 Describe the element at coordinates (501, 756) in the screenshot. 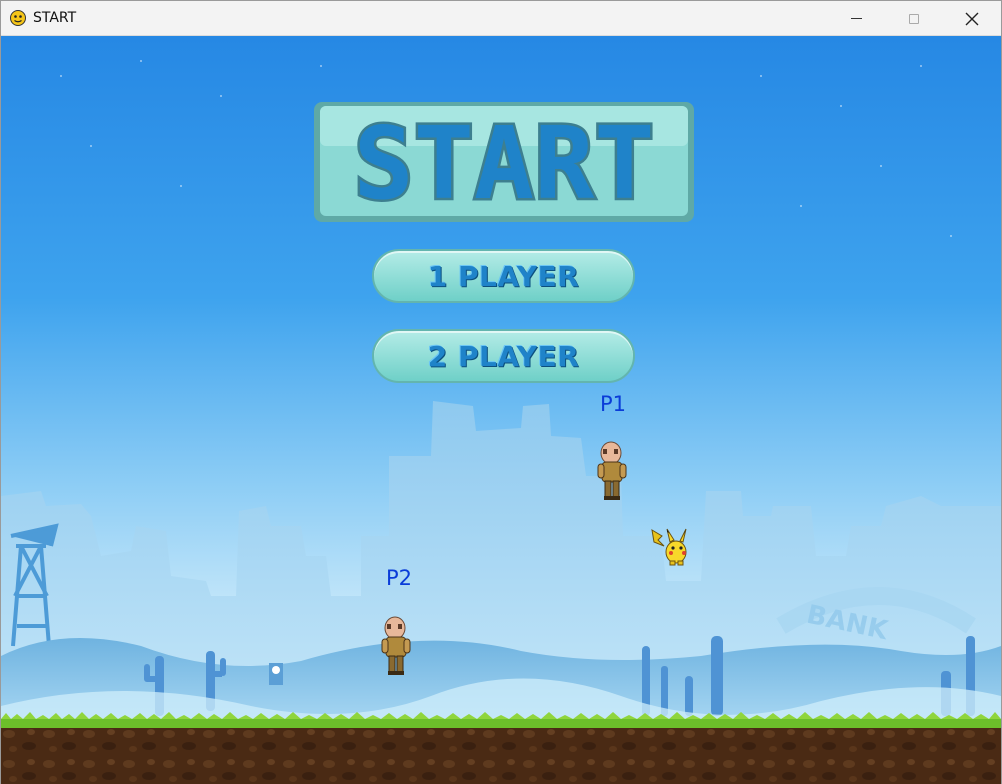

I see `dirt-ground` at that location.